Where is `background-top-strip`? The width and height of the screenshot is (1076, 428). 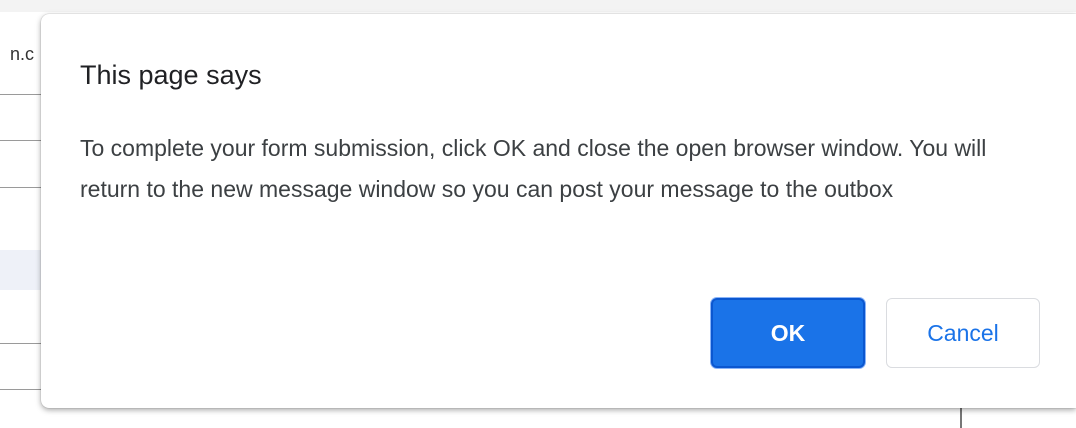
background-top-strip is located at coordinates (538, 6).